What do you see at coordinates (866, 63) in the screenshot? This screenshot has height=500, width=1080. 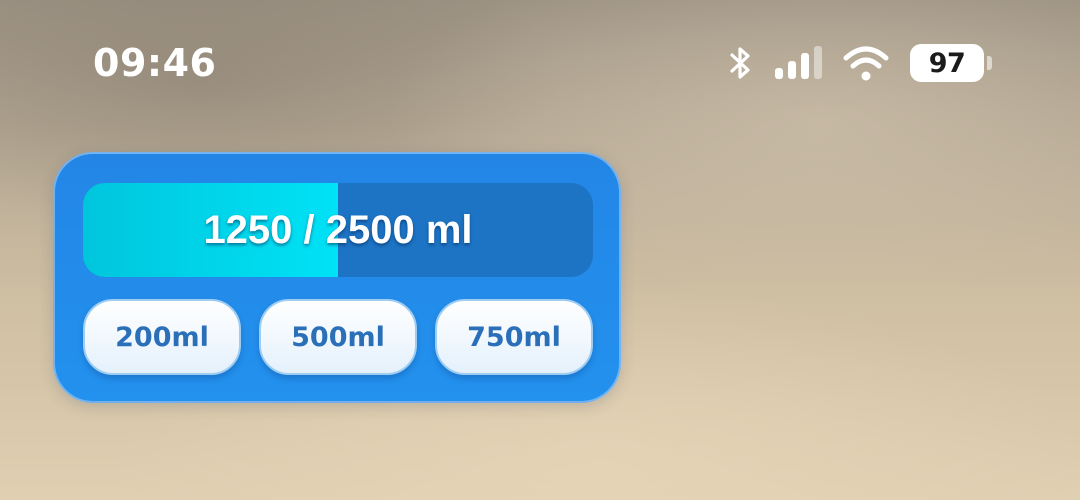 I see `wifi-icon` at bounding box center [866, 63].